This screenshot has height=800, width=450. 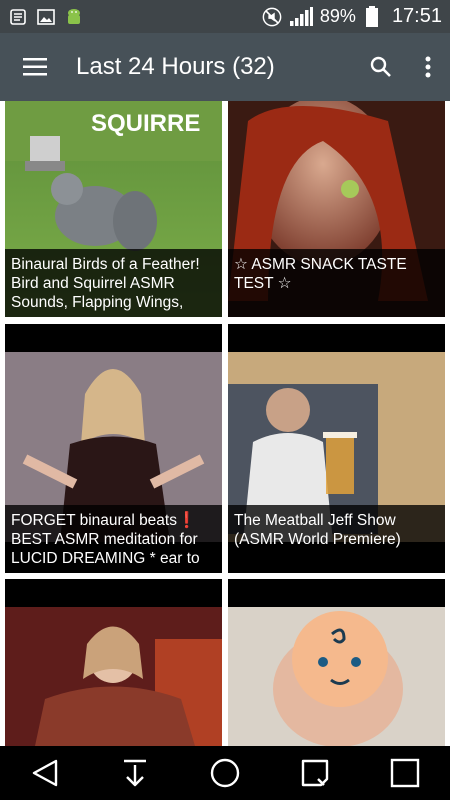 I want to click on search-button, so click(x=381, y=67).